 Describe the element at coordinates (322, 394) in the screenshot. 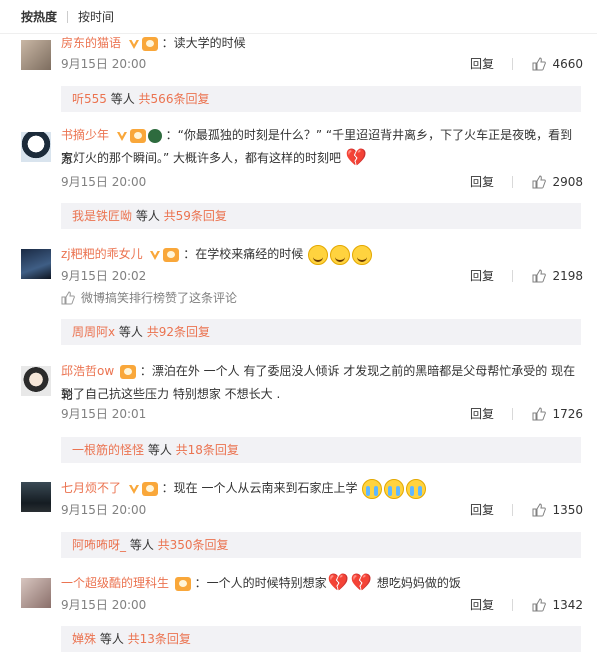

I see `comment-text-line-2: 到了自己抗这些压力 特别想家 不想长大 .` at that location.